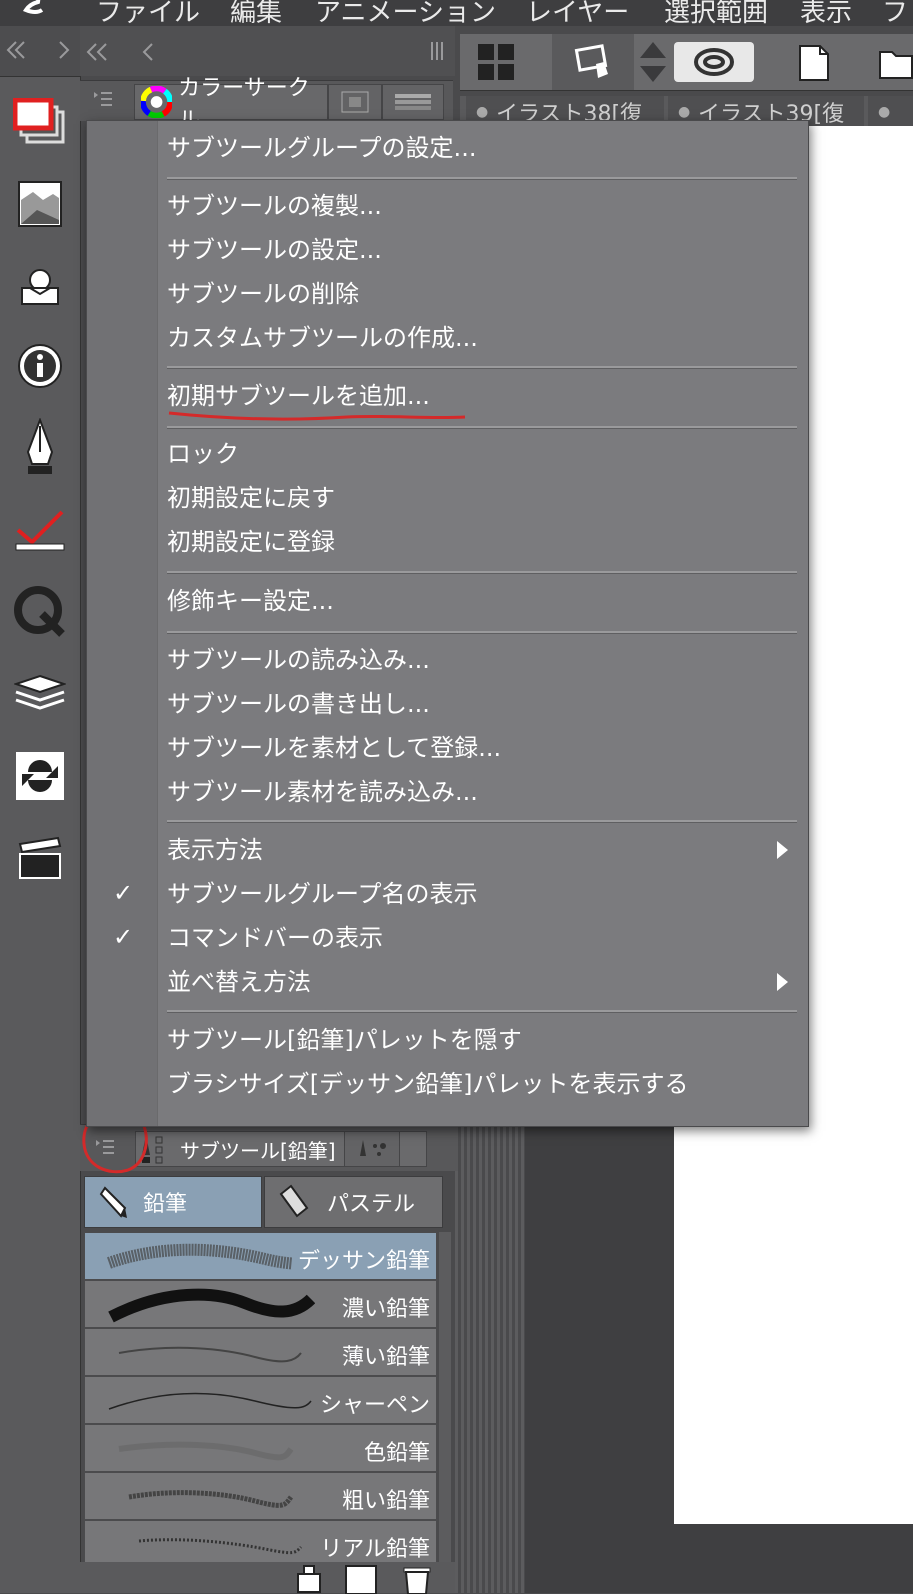 This screenshot has width=913, height=1594. Describe the element at coordinates (428, 1084) in the screenshot. I see `menu-item-show-brush-size-palette: ブラシサイズ[デッサン鉛筆]パレットを表示する` at that location.